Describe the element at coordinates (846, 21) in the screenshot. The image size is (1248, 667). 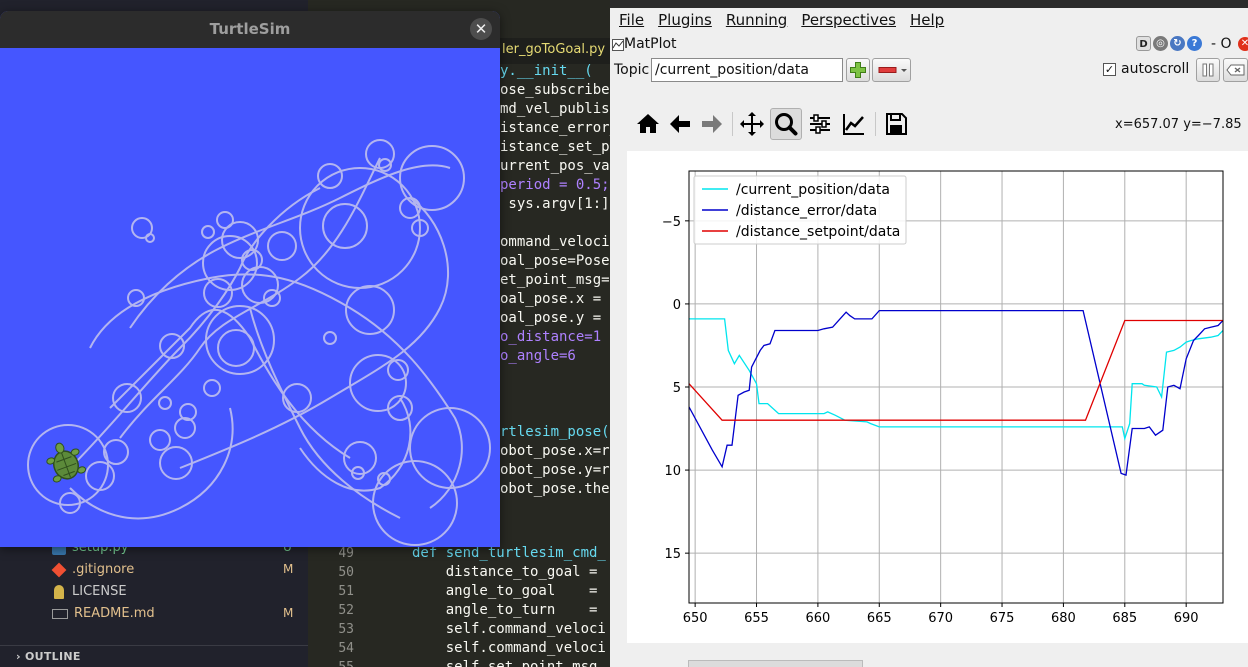
I see `menu-perspectives: Perspectives` at that location.